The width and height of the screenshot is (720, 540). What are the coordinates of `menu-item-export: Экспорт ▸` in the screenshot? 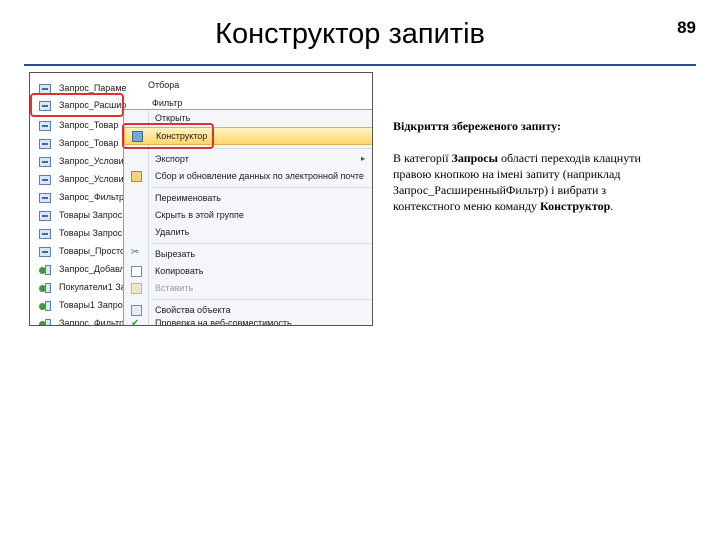 It's located at (248, 159).